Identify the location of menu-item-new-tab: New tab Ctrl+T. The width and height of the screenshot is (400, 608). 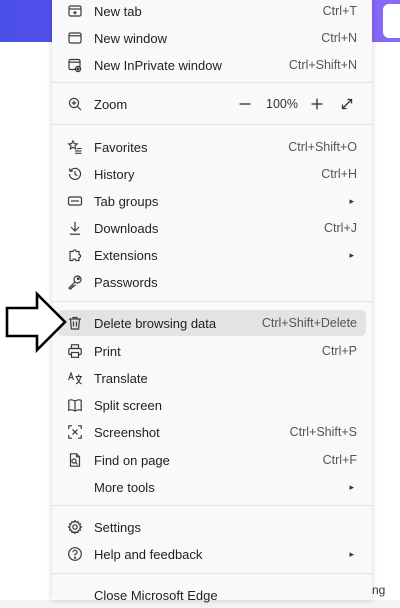
(212, 12).